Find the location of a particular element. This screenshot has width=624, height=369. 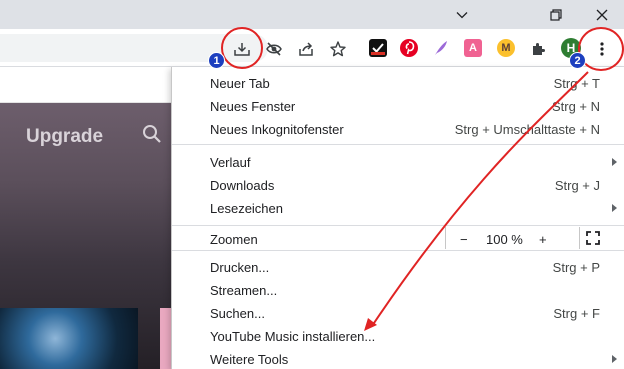

menu-item-shortcut: Strg + Umschalttaste + N is located at coordinates (527, 129).